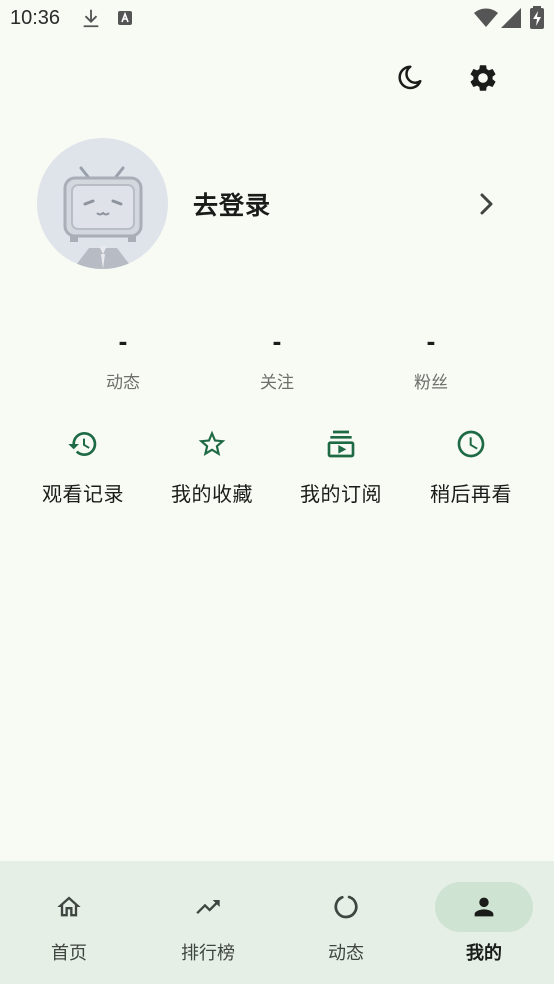 Image resolution: width=554 pixels, height=984 pixels. I want to click on shortcut-label: 我的收藏, so click(212, 494).